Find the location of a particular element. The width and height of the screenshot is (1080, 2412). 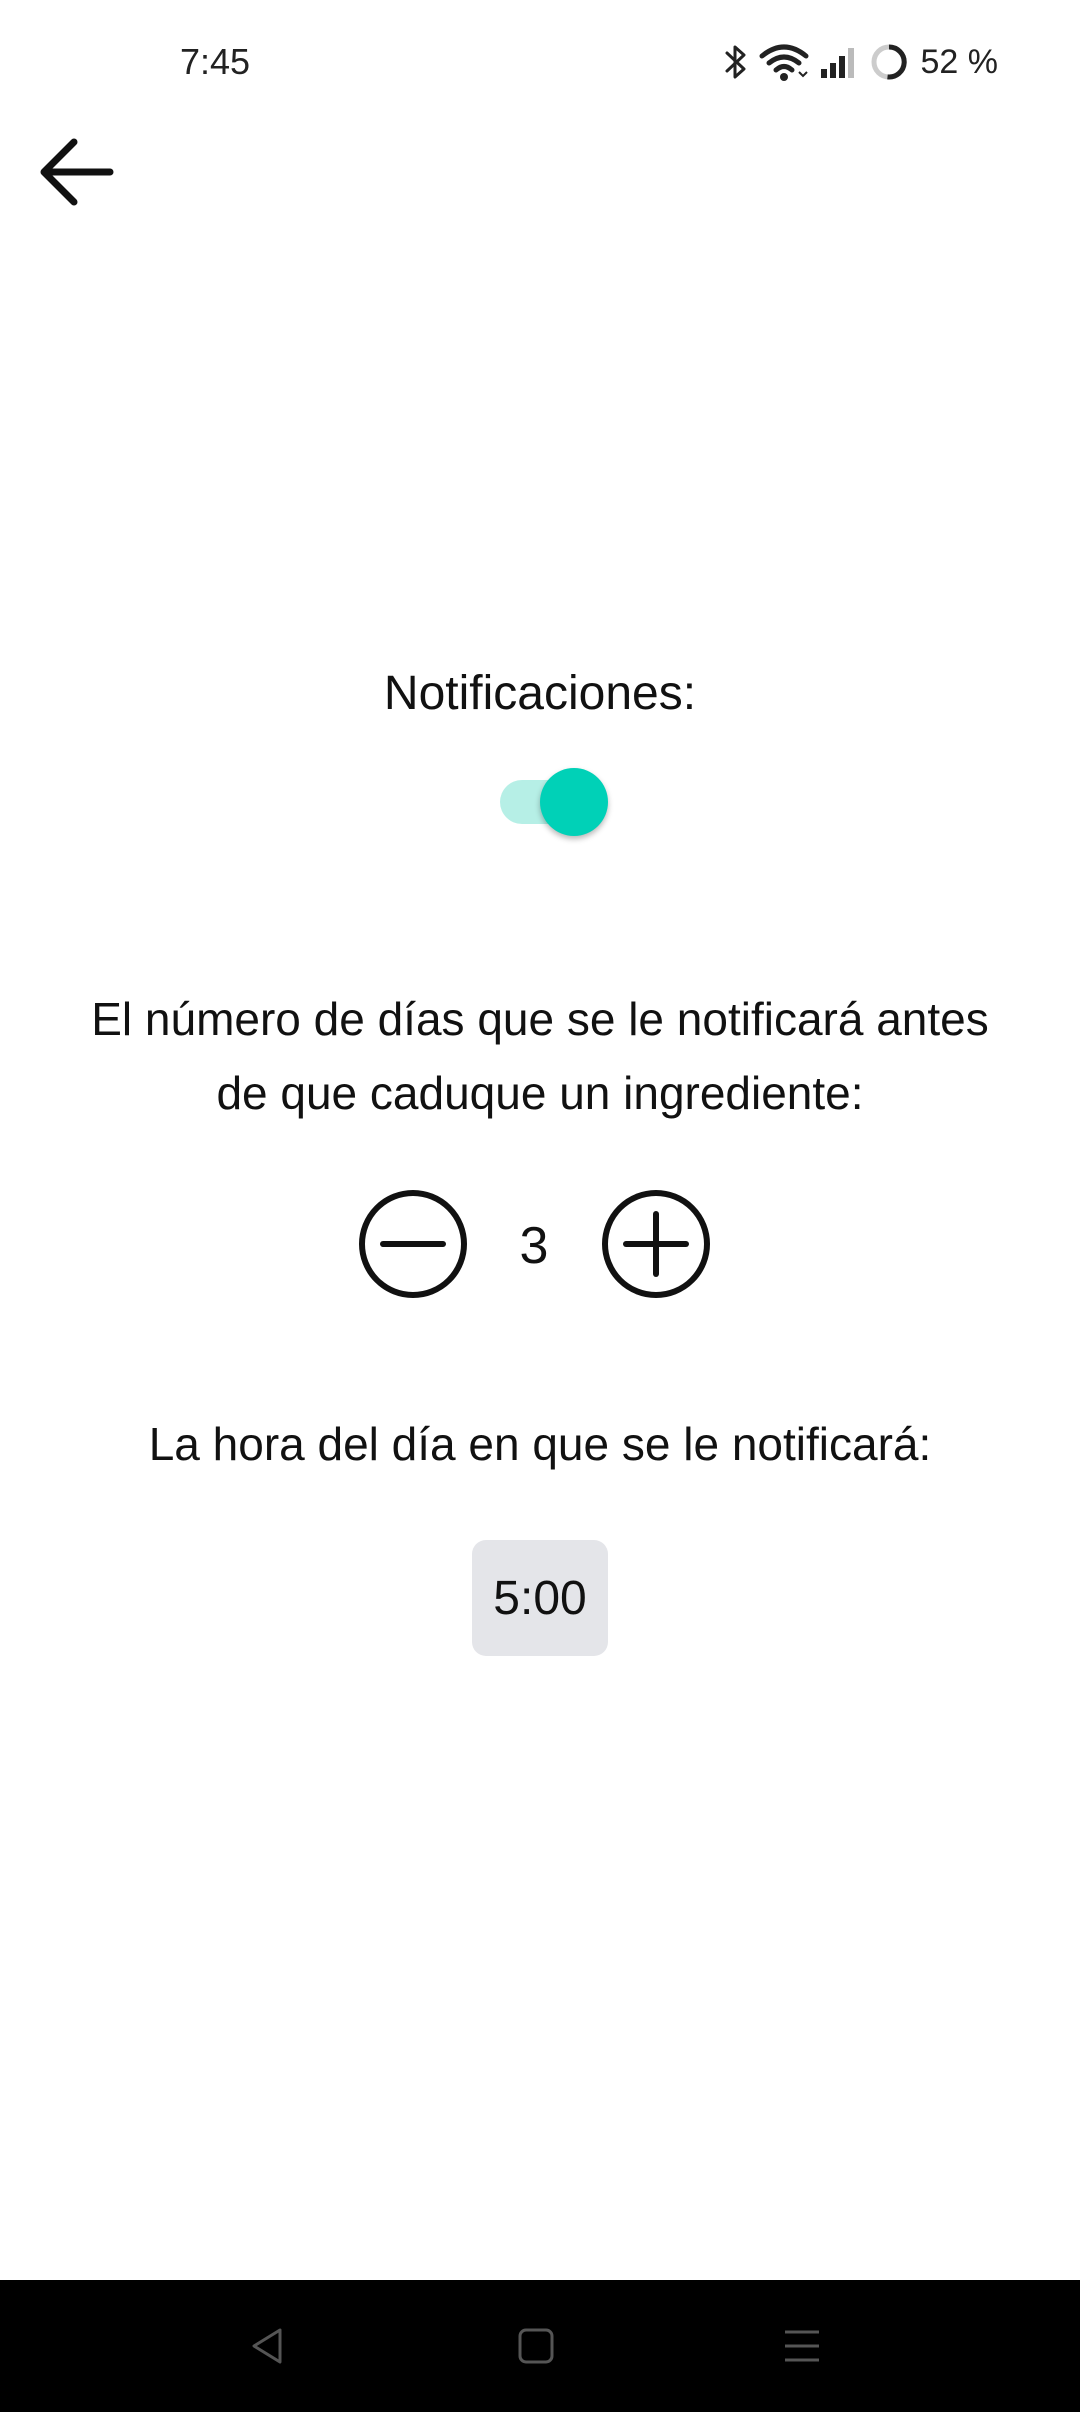

days-value: 3 is located at coordinates (534, 1246).